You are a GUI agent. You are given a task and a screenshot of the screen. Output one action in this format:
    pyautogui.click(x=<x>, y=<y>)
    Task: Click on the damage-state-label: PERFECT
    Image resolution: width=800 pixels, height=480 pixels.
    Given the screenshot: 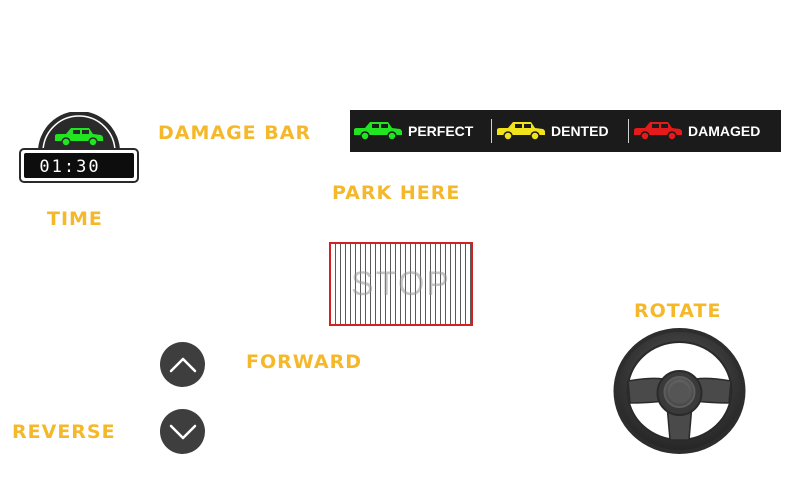 What is the action you would take?
    pyautogui.click(x=441, y=131)
    